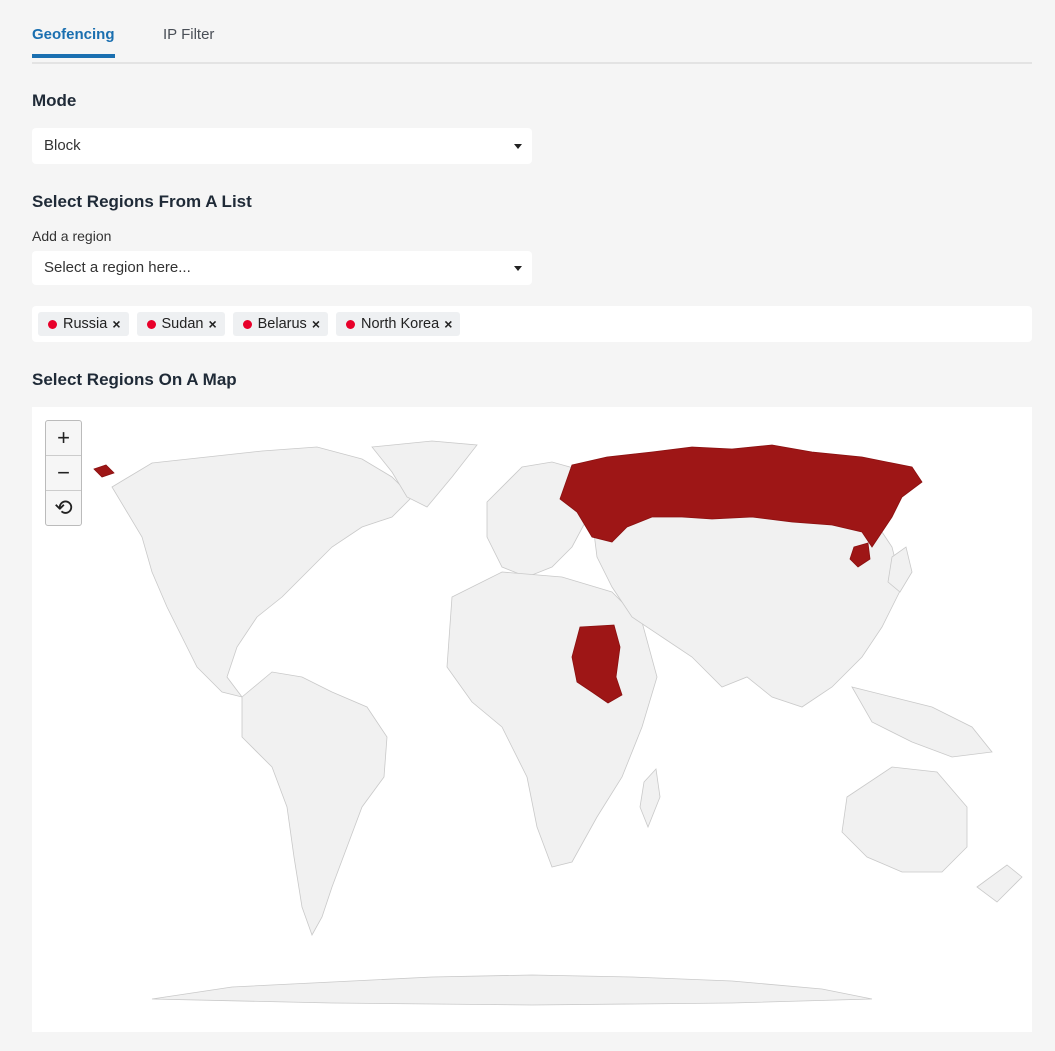 The width and height of the screenshot is (1055, 1051). Describe the element at coordinates (532, 32) in the screenshot. I see `tab-bar: Geofencing IP Filter` at that location.